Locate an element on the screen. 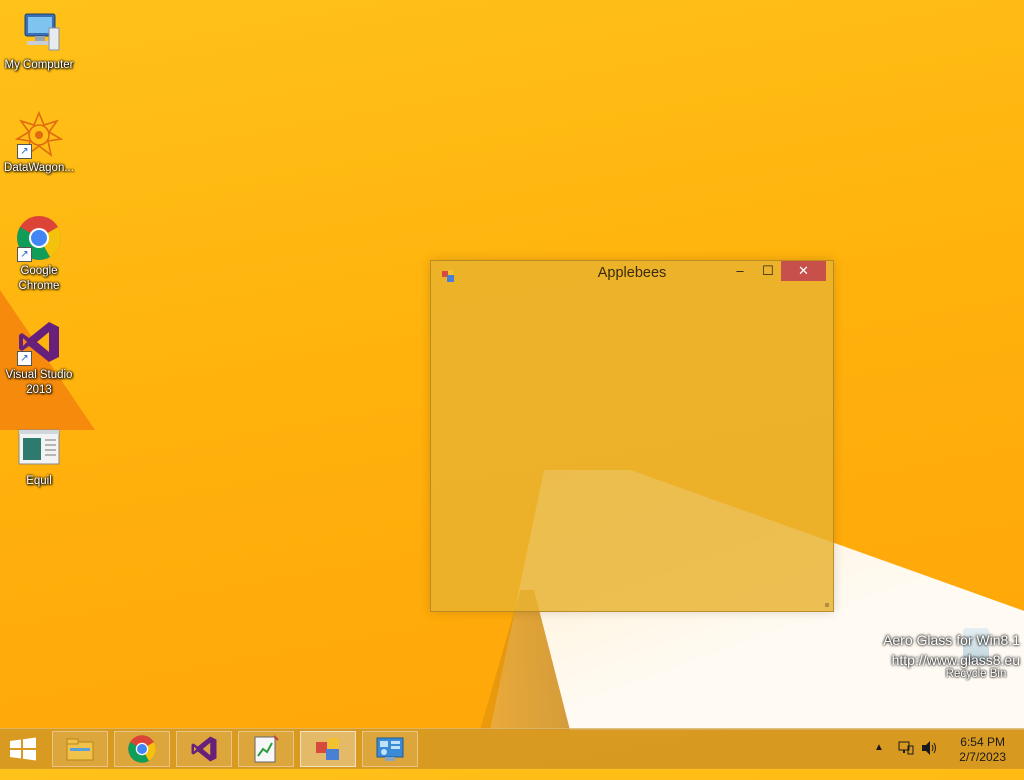 This screenshot has width=1024, height=780. minimize-icon: – is located at coordinates (740, 270).